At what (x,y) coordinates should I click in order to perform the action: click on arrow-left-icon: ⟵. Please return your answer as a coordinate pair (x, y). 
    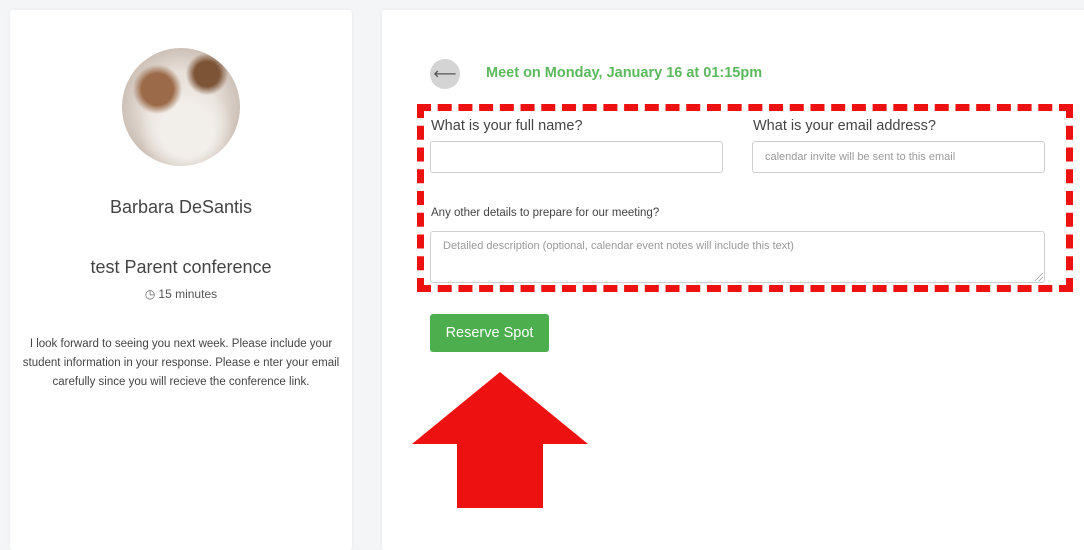
    Looking at the image, I should click on (445, 74).